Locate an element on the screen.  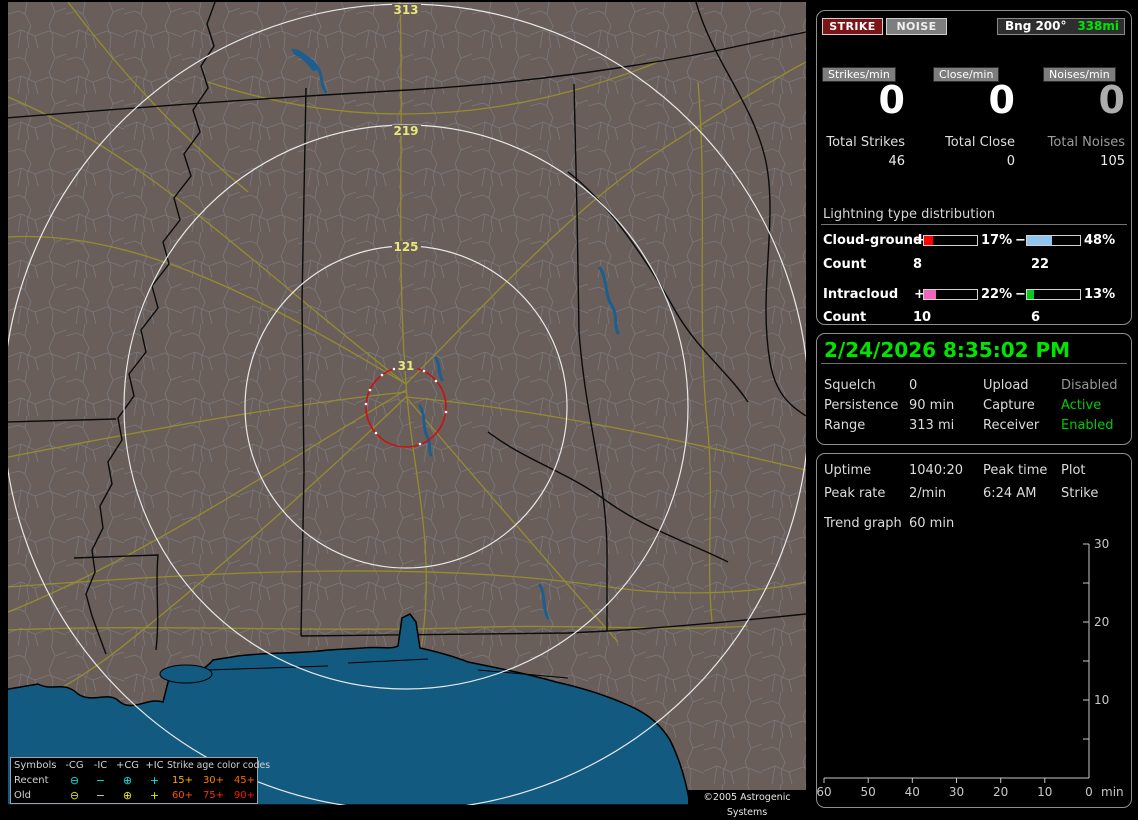
bearing-distance: 338mi is located at coordinates (1098, 26).